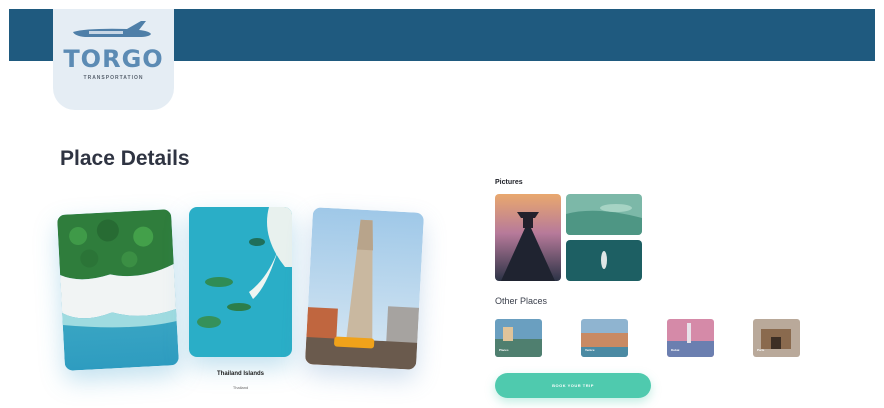 This screenshot has width=884, height=408. What do you see at coordinates (518, 338) in the screenshot?
I see `other-place-item: Places` at bounding box center [518, 338].